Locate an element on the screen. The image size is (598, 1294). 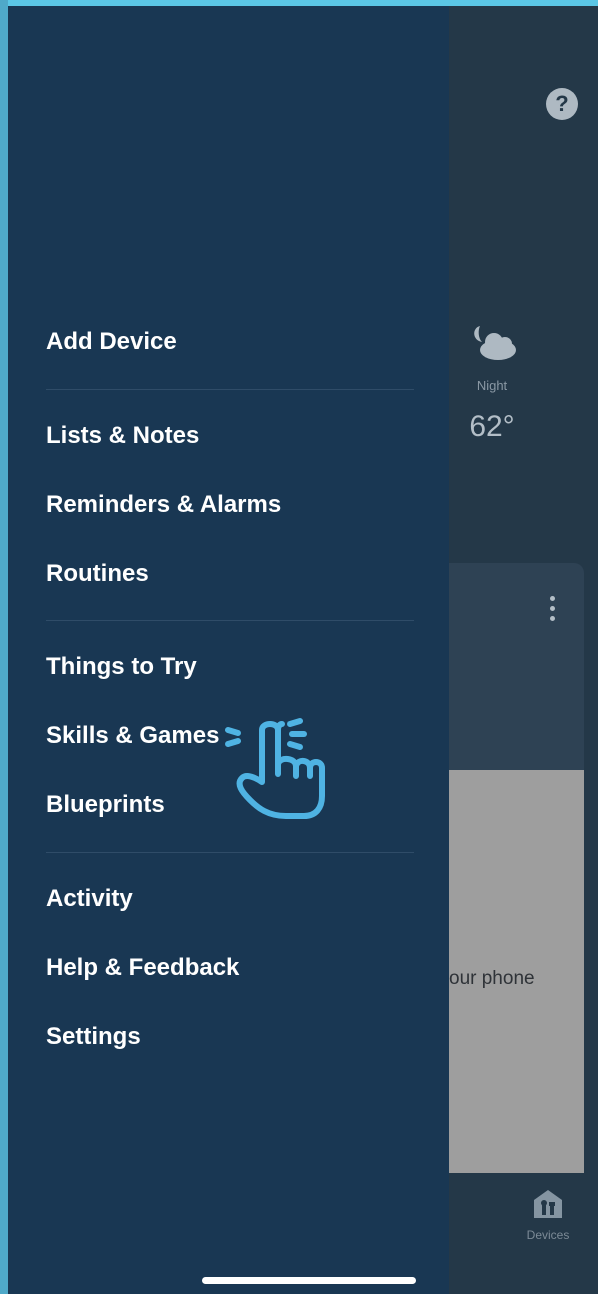
help-icon: ? is located at coordinates (562, 104).